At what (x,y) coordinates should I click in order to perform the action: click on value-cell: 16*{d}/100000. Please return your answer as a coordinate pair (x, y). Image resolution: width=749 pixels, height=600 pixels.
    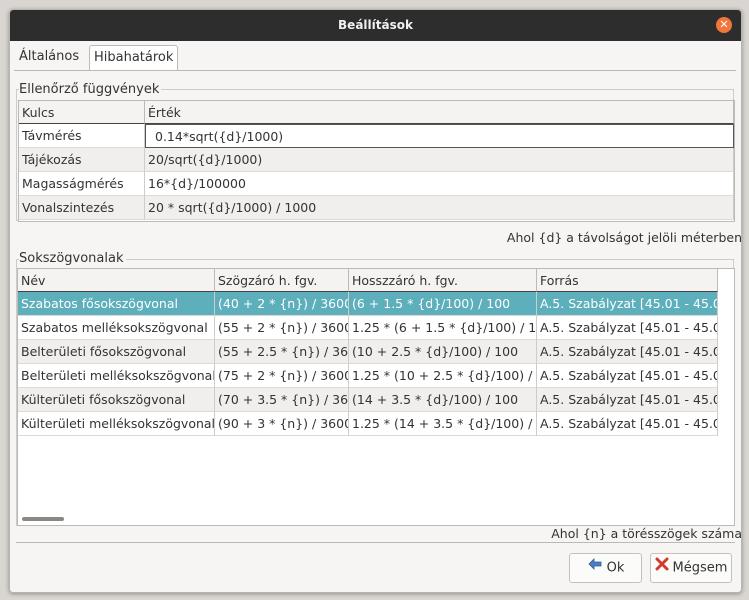
    Looking at the image, I should click on (439, 184).